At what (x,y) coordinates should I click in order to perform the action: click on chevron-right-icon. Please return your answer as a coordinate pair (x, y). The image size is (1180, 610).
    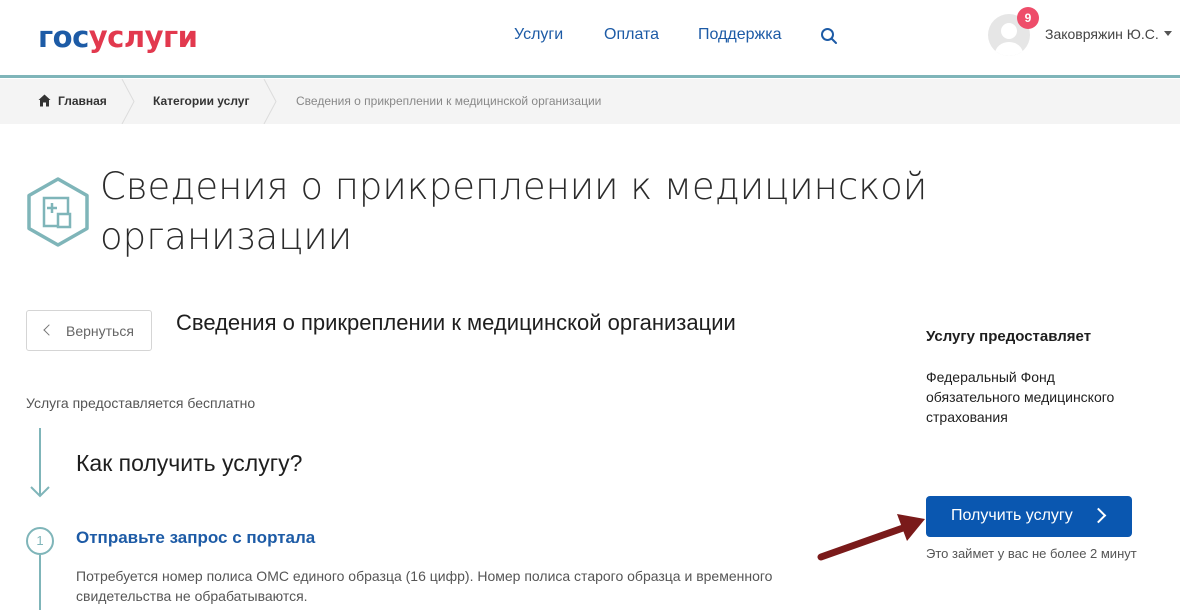
    Looking at the image, I should click on (1098, 515).